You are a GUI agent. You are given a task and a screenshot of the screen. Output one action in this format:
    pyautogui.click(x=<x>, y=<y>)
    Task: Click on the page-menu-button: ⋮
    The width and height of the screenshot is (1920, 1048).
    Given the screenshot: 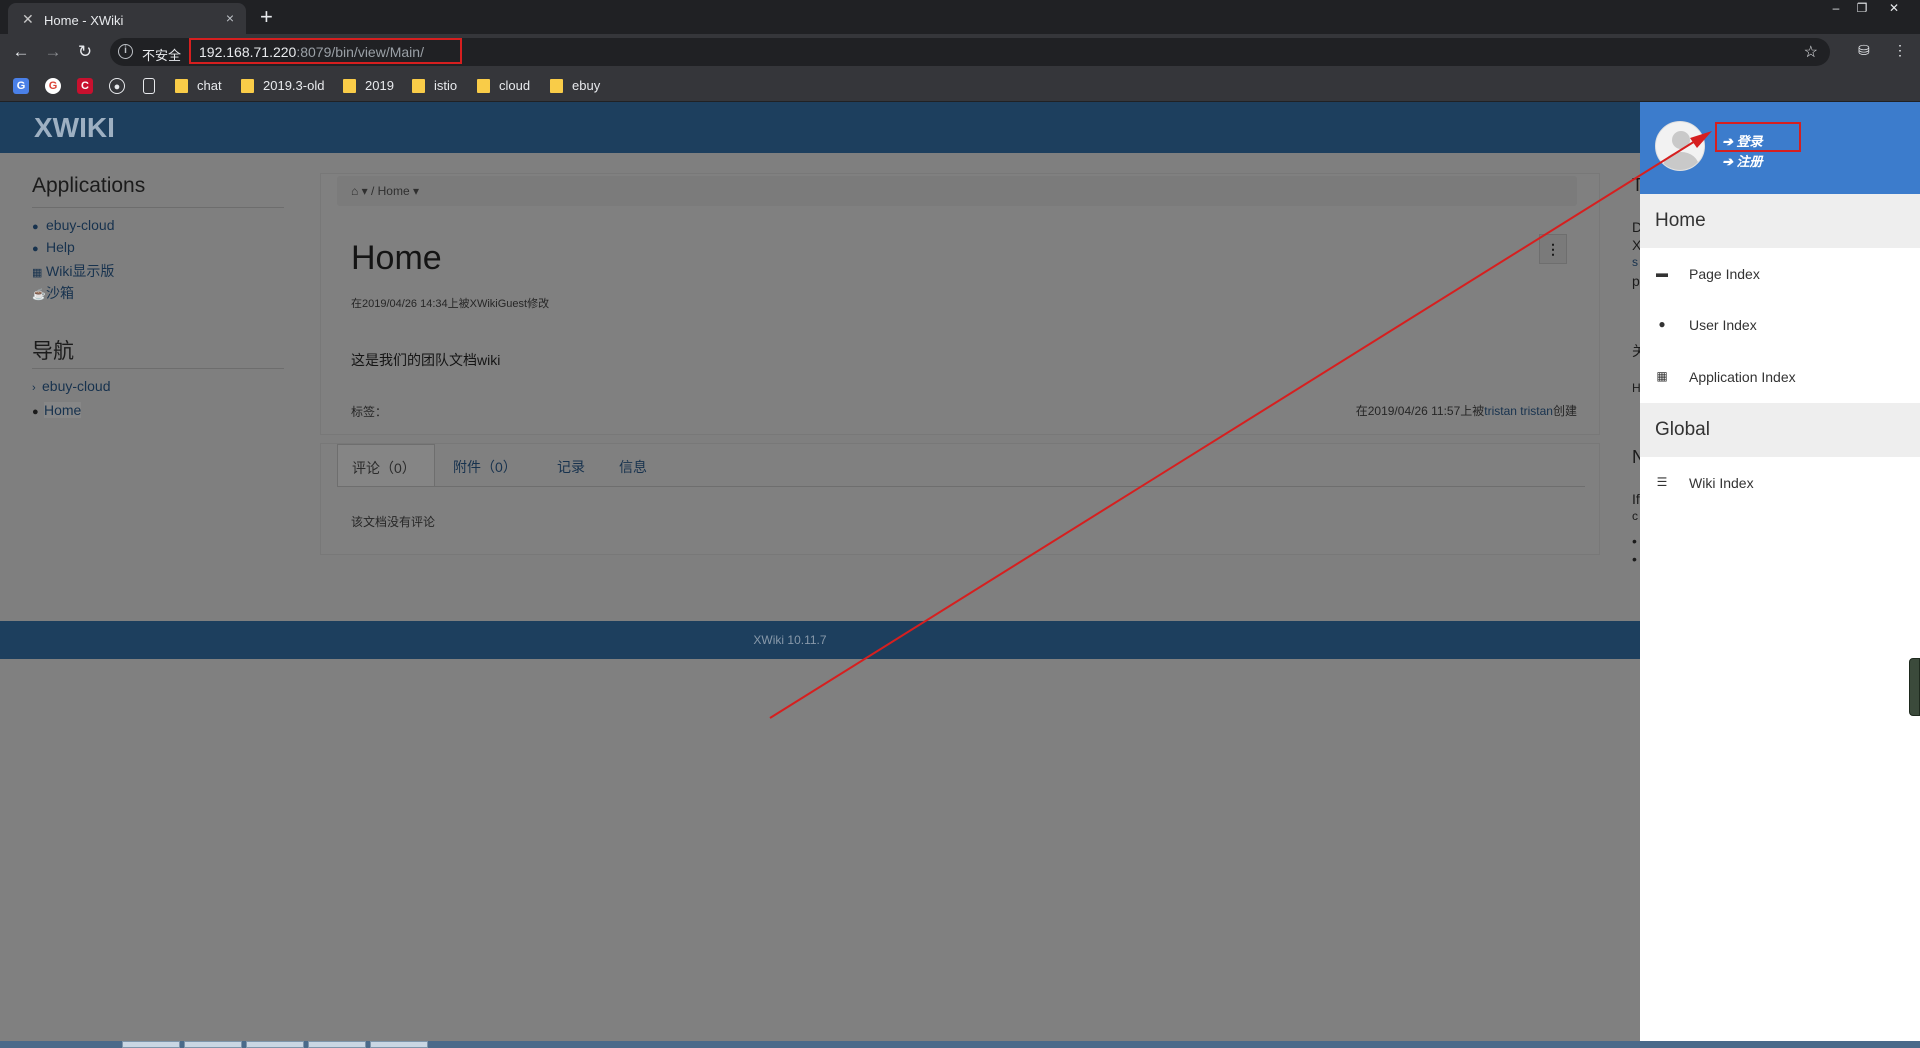 What is the action you would take?
    pyautogui.click(x=1553, y=249)
    